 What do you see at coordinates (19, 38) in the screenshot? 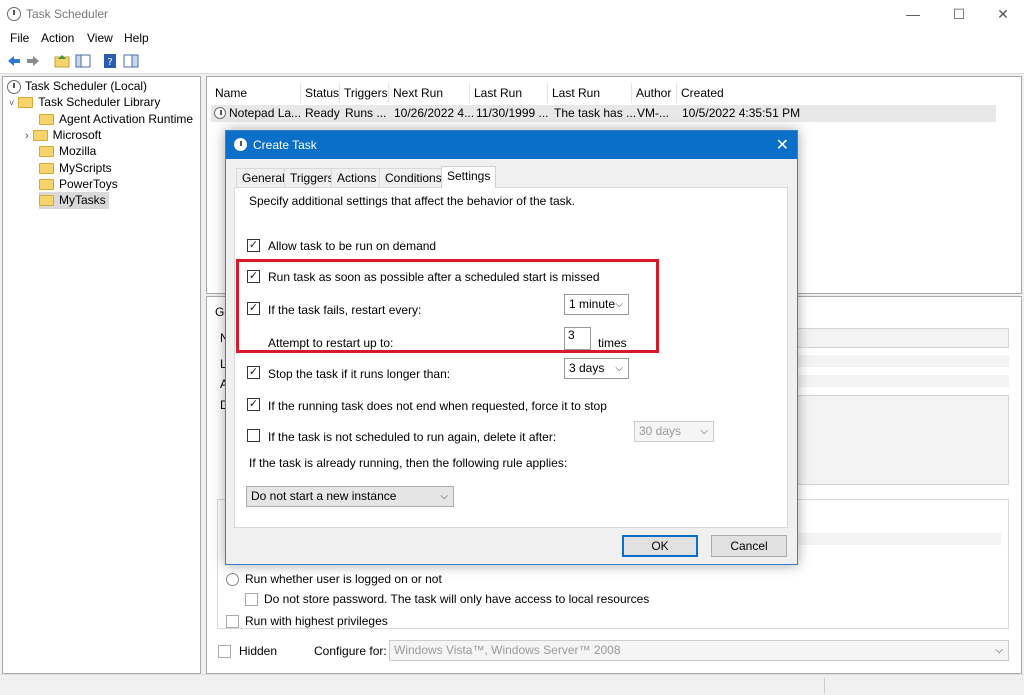
I see `menu-file: File` at bounding box center [19, 38].